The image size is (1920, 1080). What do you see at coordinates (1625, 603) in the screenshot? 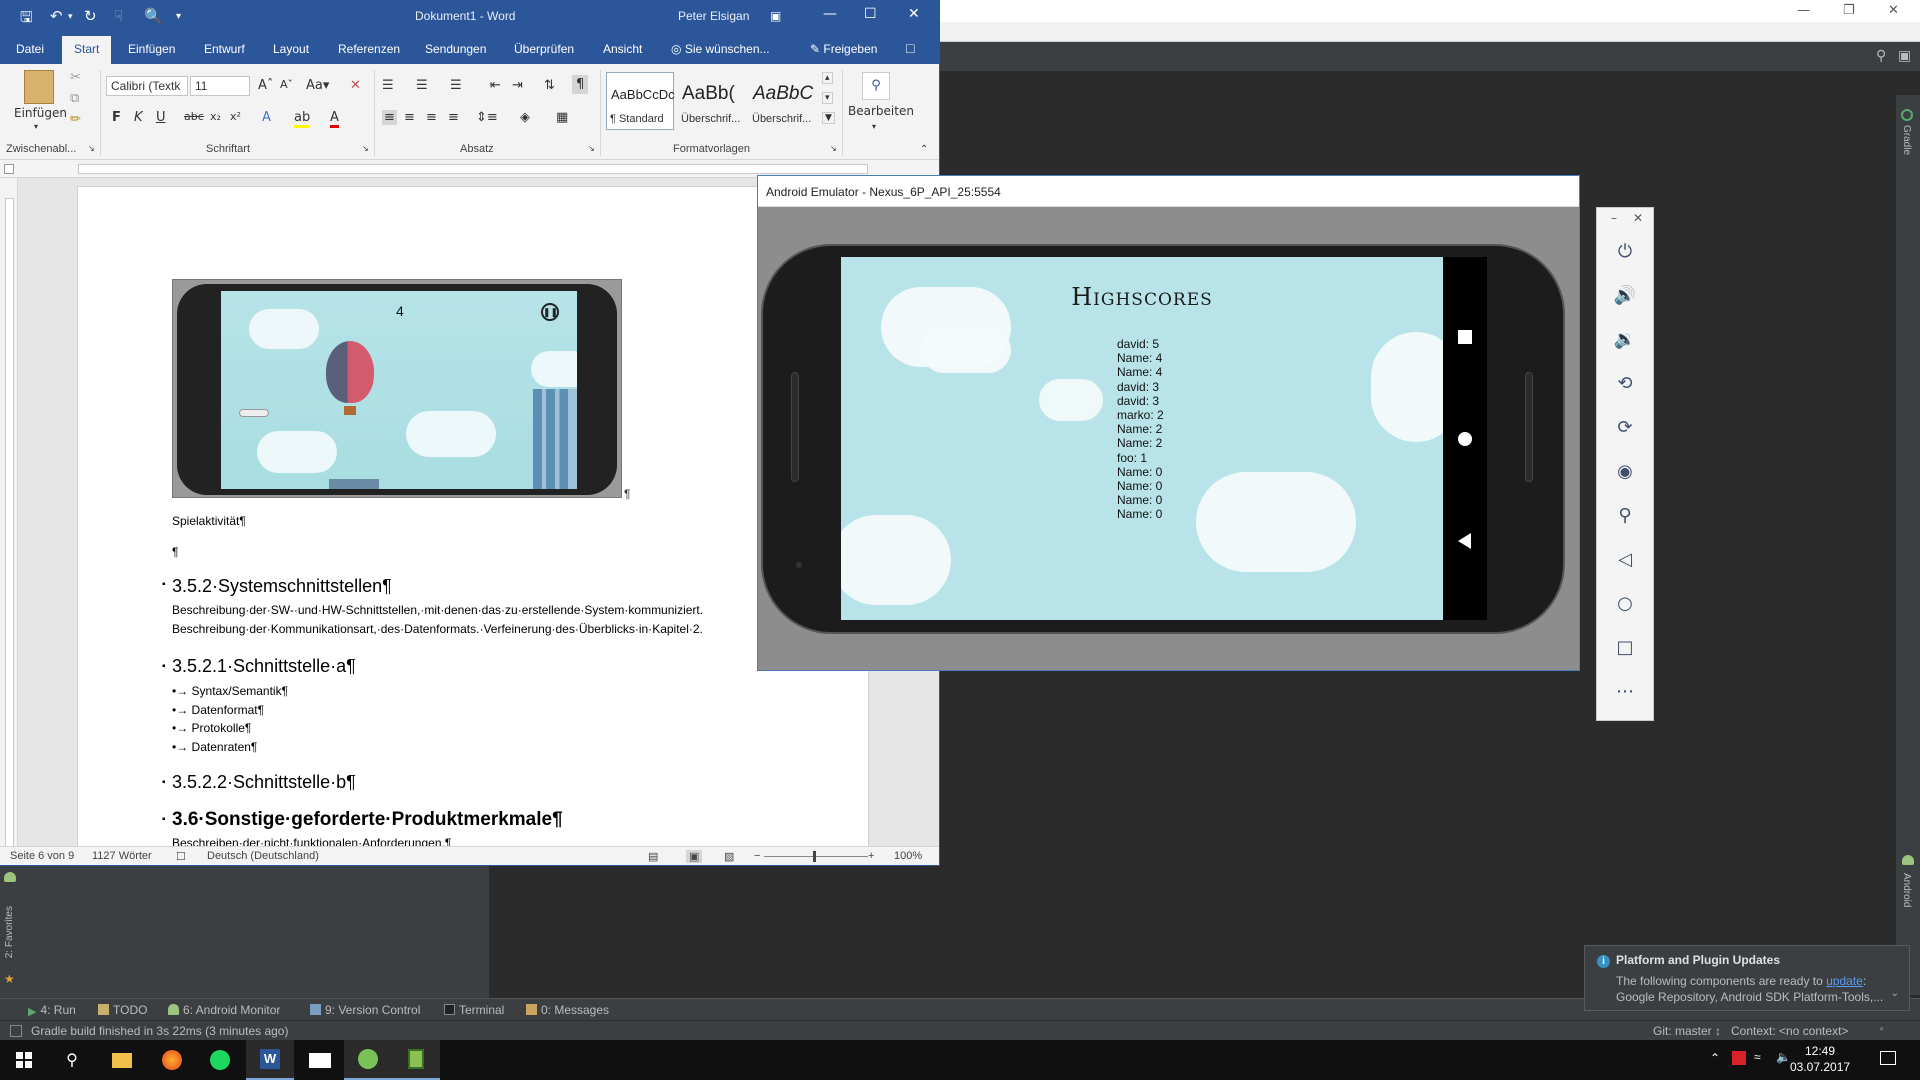
I see `home-icon: ○` at bounding box center [1625, 603].